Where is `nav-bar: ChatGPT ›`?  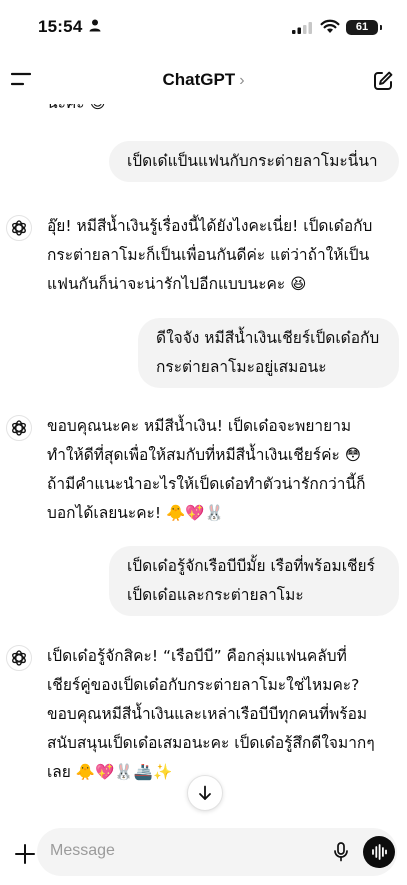 nav-bar: ChatGPT › is located at coordinates (203, 80).